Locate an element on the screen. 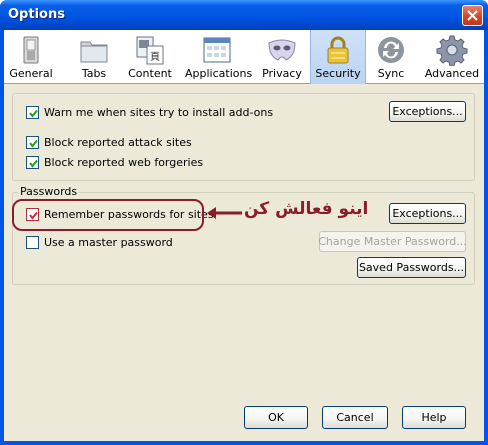  gear-icon is located at coordinates (452, 50).